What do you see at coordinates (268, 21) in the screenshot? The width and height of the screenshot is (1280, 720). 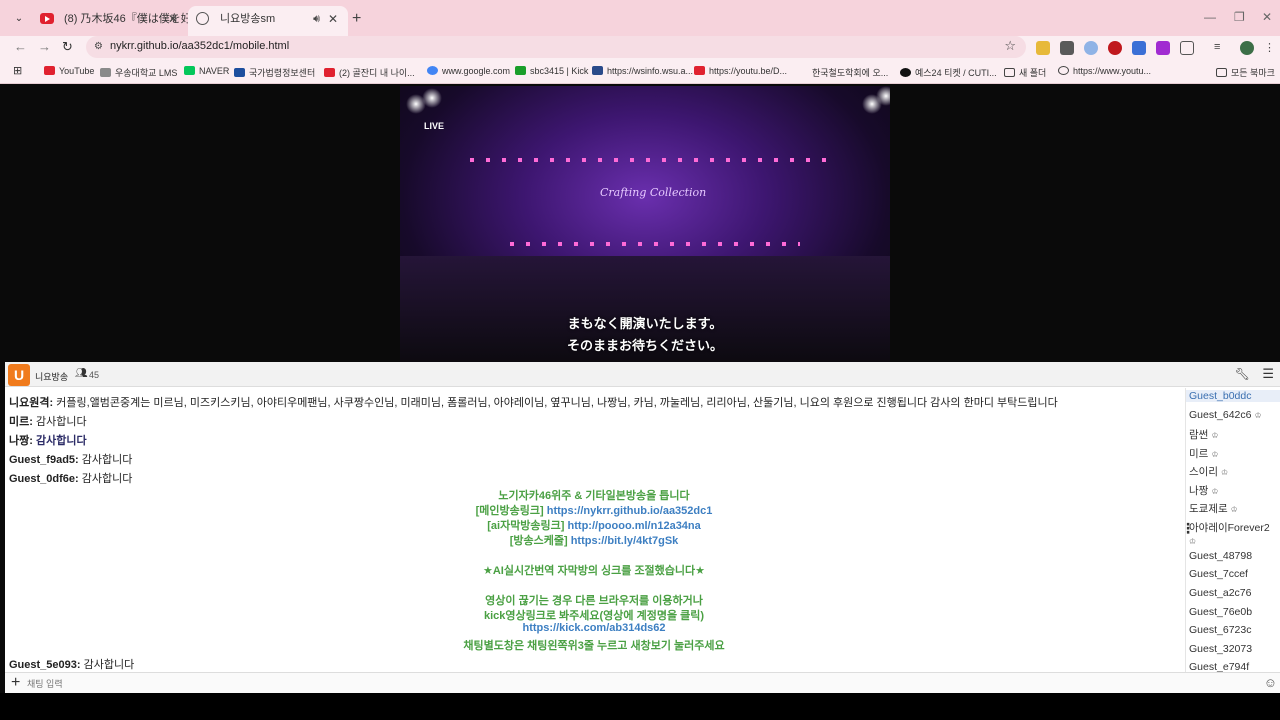 I see `tab-niyo-stream: 니요방송sm 🔊︎ ✕` at bounding box center [268, 21].